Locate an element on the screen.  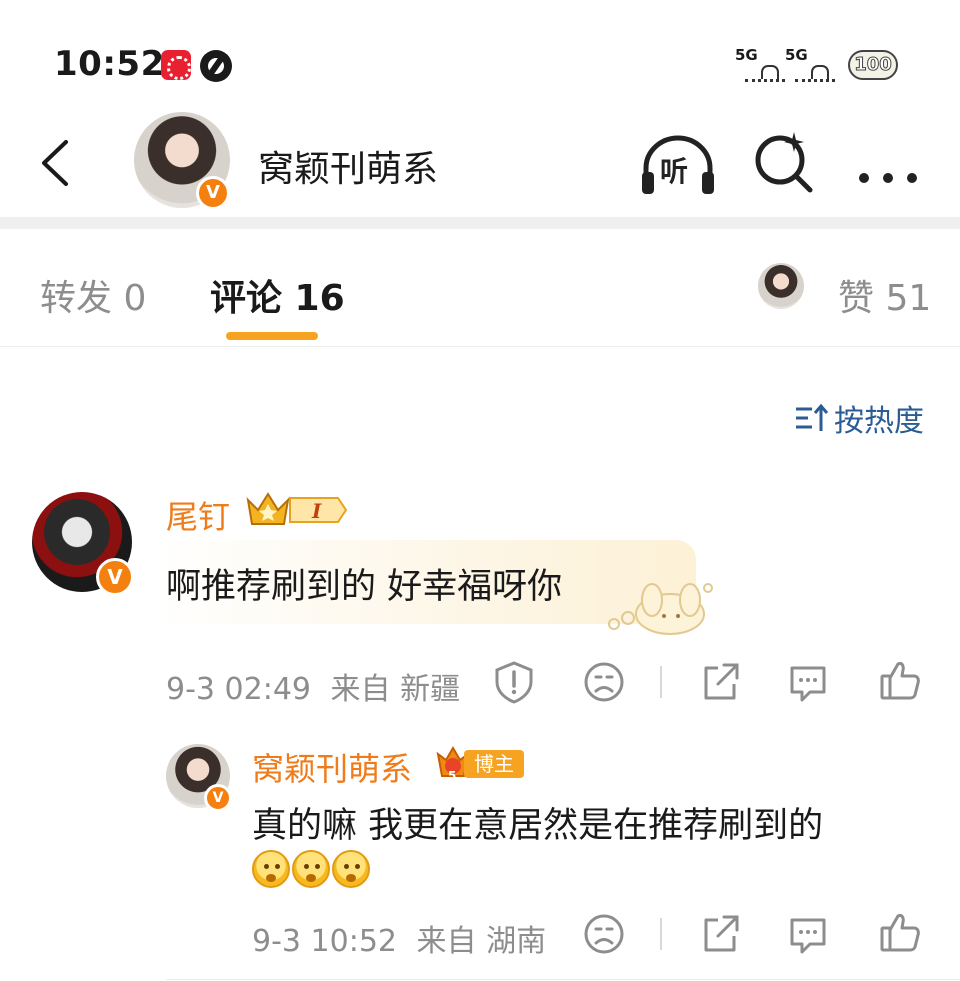
comment-divider is located at coordinates (563, 979).